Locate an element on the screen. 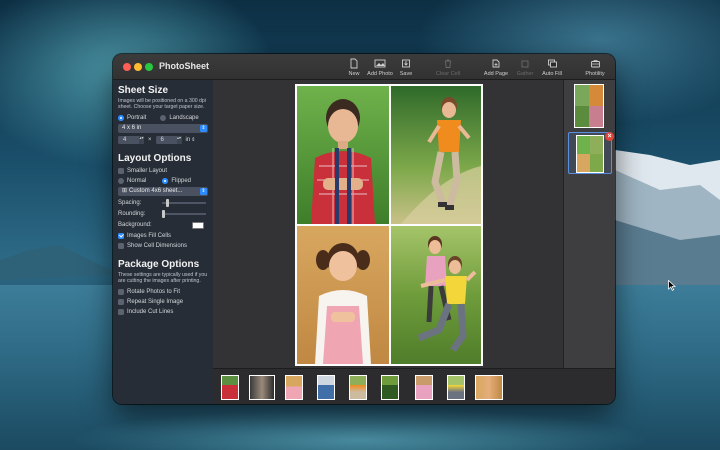 This screenshot has height=450, width=720. clear-cell-button: Clear Cell is located at coordinates (448, 68).